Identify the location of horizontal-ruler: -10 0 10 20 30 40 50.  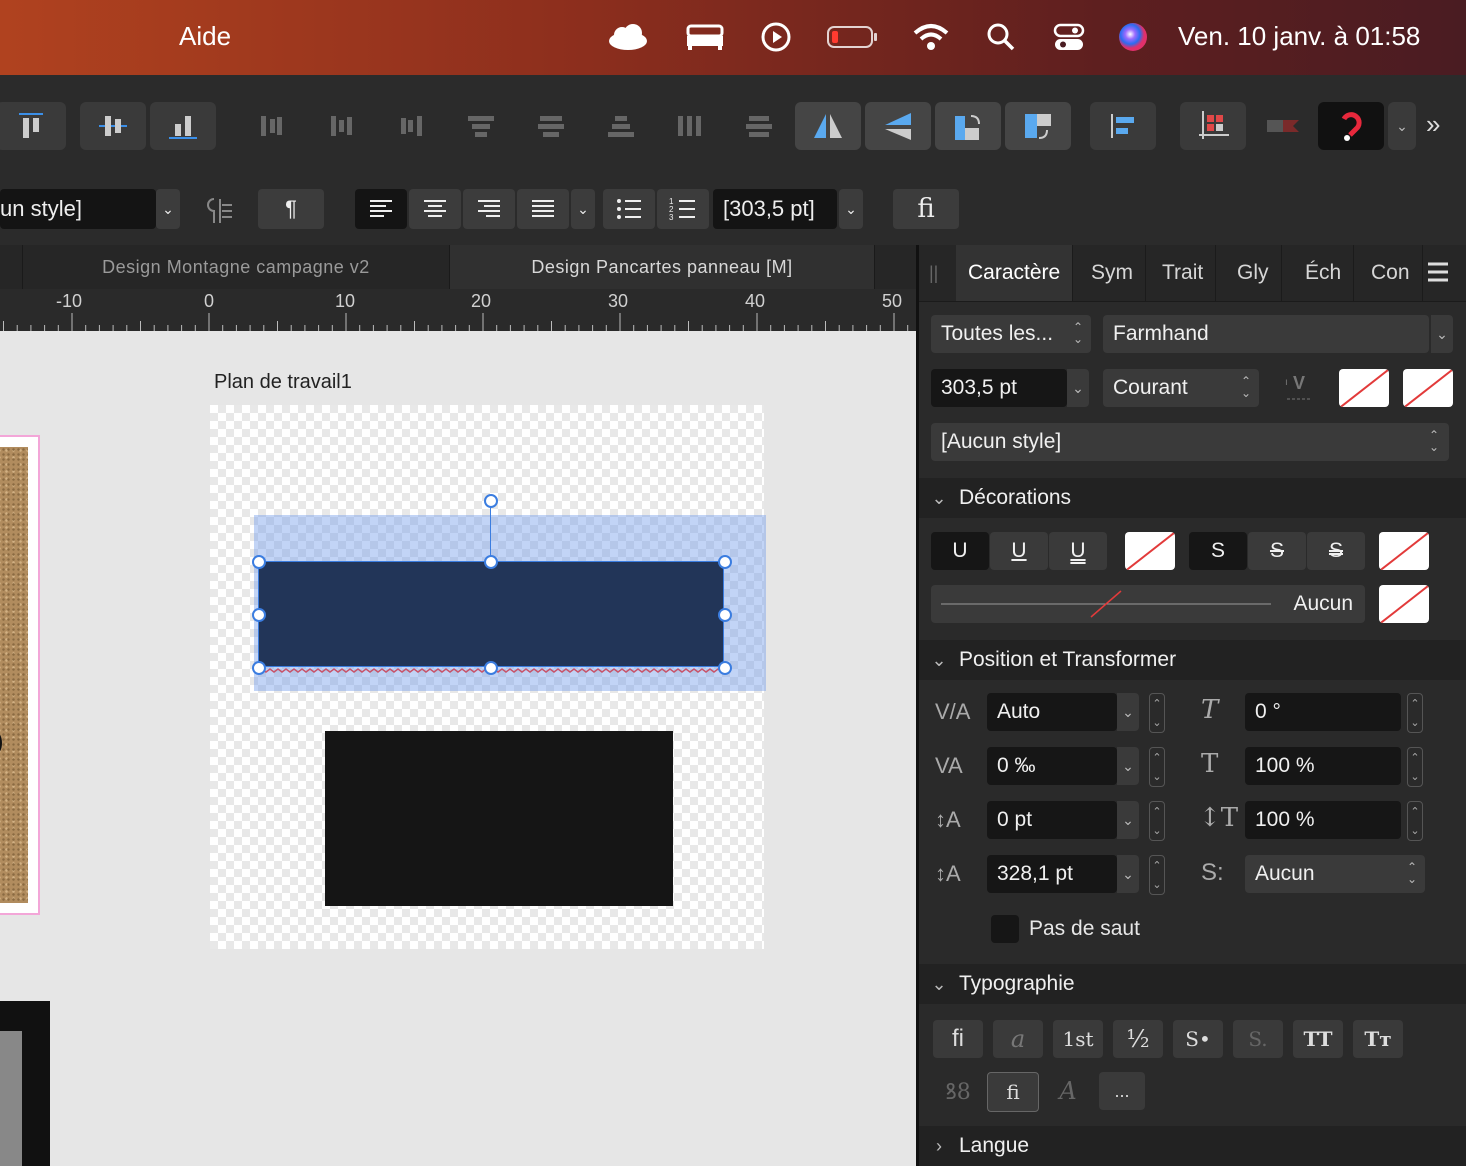
(458, 310).